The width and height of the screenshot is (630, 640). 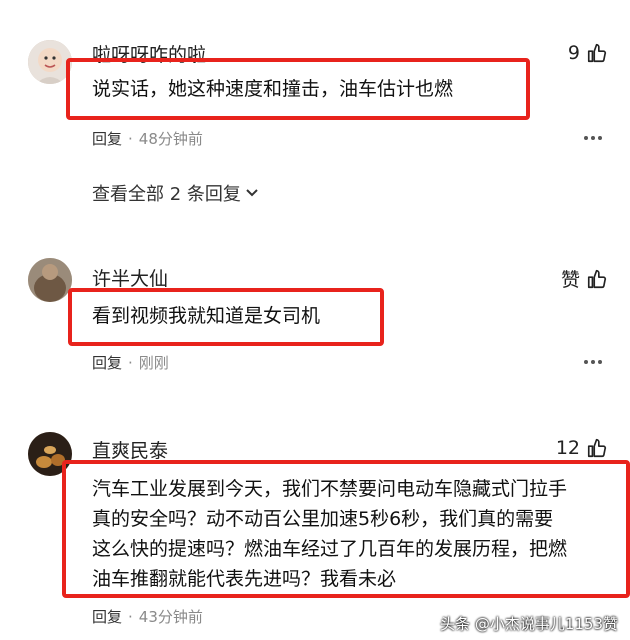 What do you see at coordinates (166, 194) in the screenshot?
I see `view-all-label: 查看全部 2 条回复` at bounding box center [166, 194].